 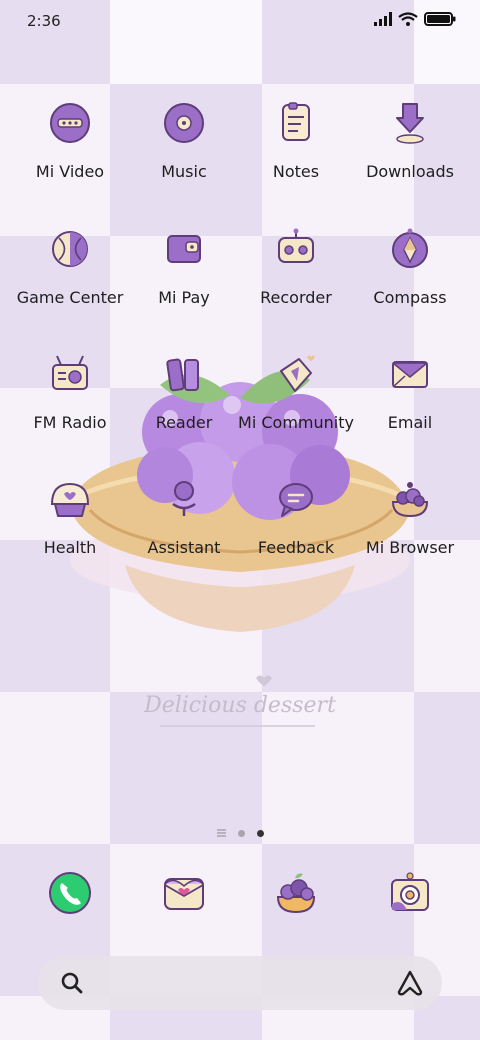 I want to click on message-icon, so click(x=184, y=894).